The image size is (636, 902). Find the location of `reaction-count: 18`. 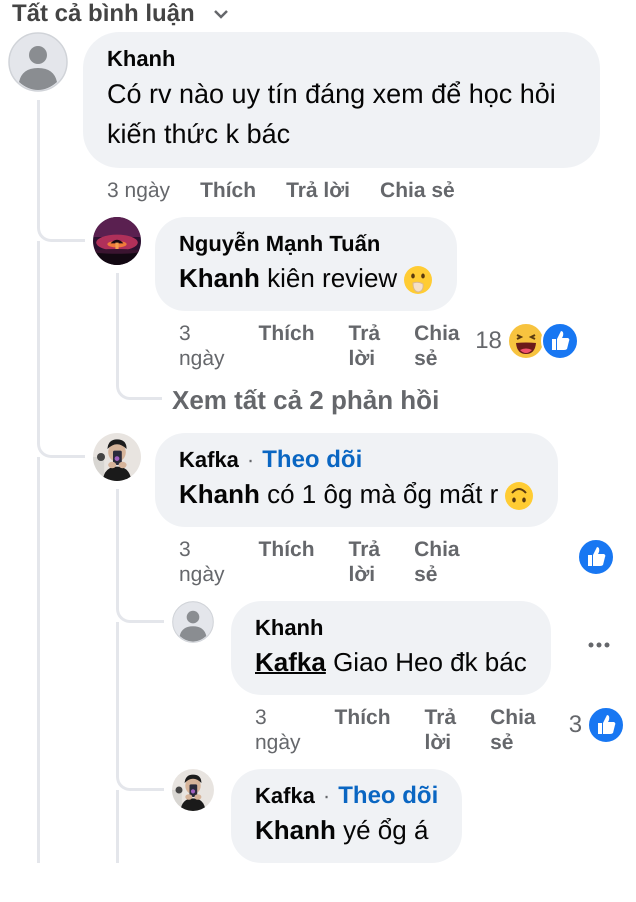

reaction-count: 18 is located at coordinates (488, 341).